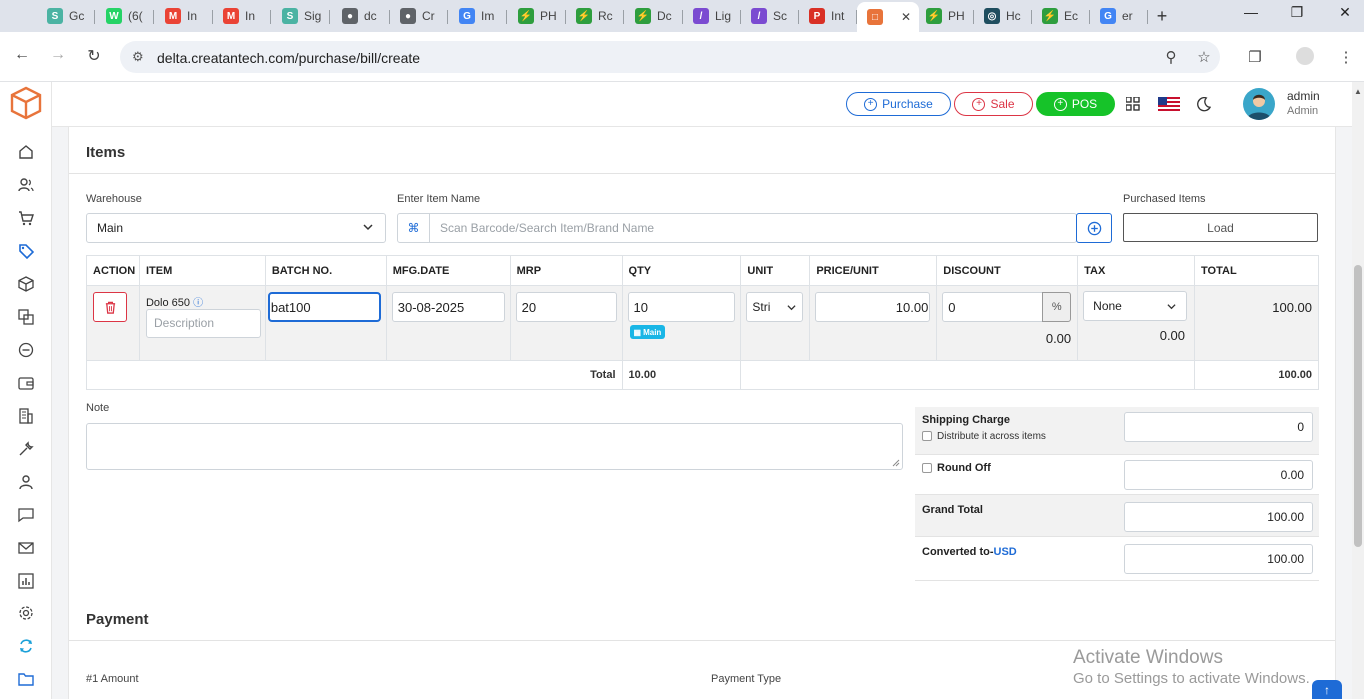 This screenshot has width=1364, height=699. What do you see at coordinates (26, 317) in the screenshot?
I see `transfer-icon` at bounding box center [26, 317].